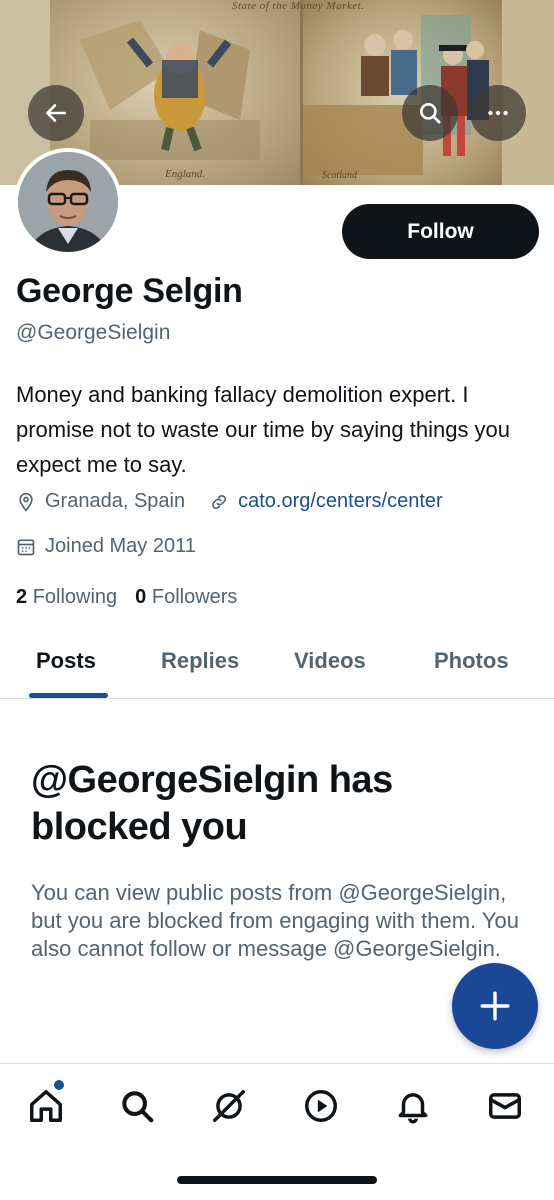  Describe the element at coordinates (185, 174) in the screenshot. I see `banner-caption-left: England.` at that location.